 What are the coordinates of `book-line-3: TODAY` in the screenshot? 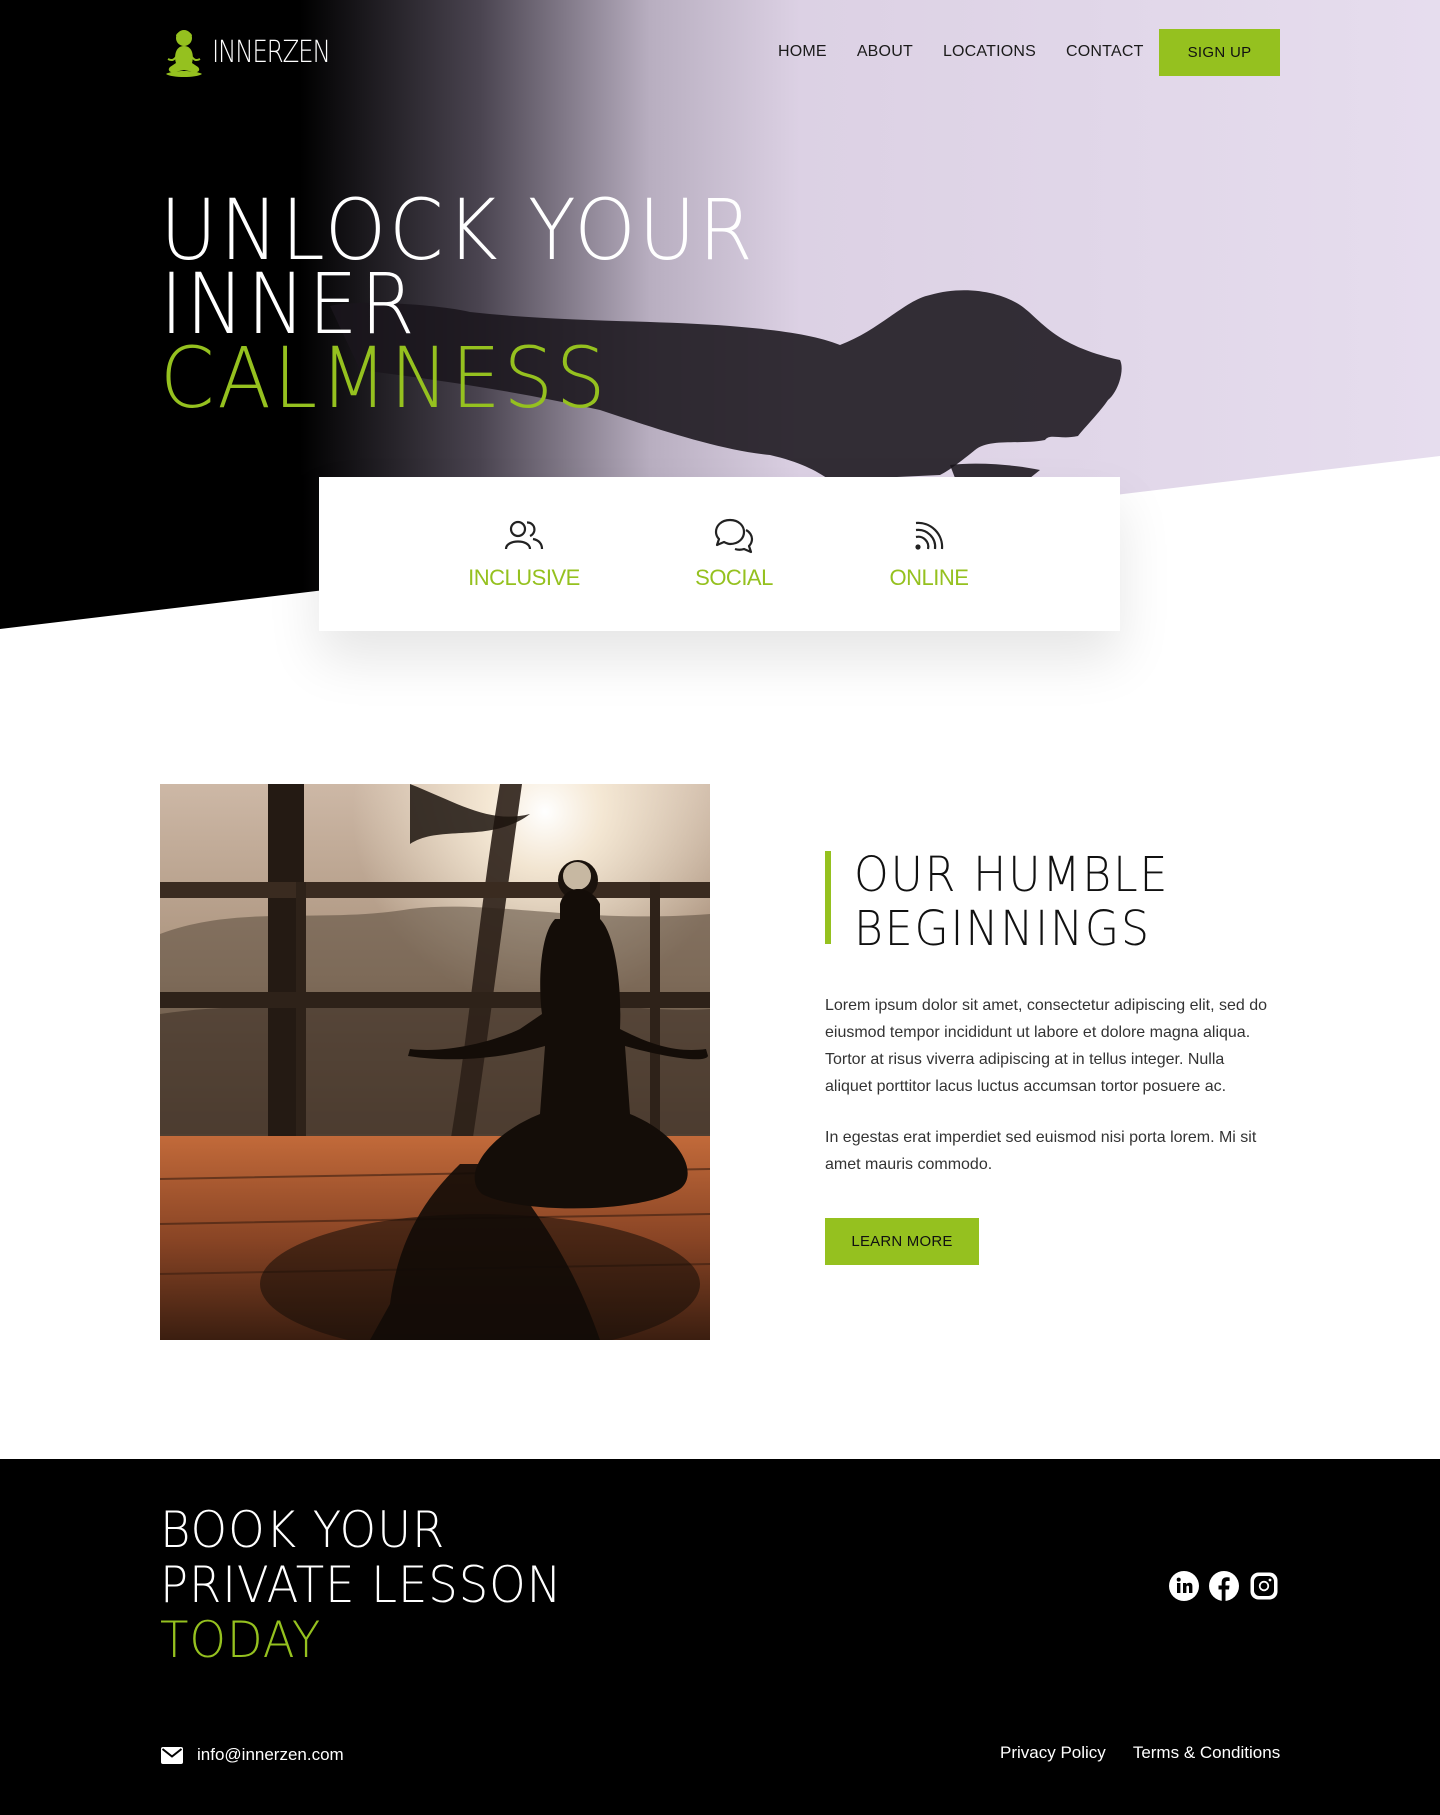 It's located at (241, 1640).